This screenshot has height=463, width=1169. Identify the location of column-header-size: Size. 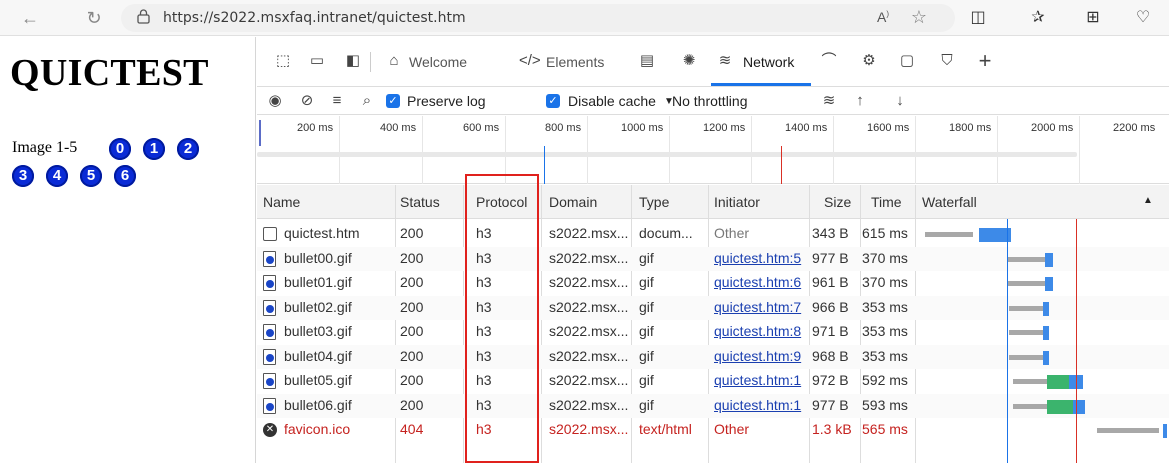
(837, 202).